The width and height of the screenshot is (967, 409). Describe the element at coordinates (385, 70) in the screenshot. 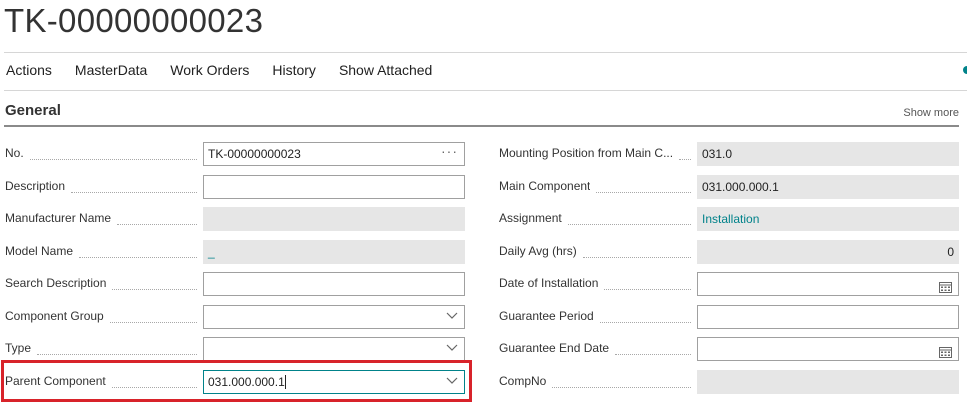

I see `menu-show-attached: Show Attached` at that location.